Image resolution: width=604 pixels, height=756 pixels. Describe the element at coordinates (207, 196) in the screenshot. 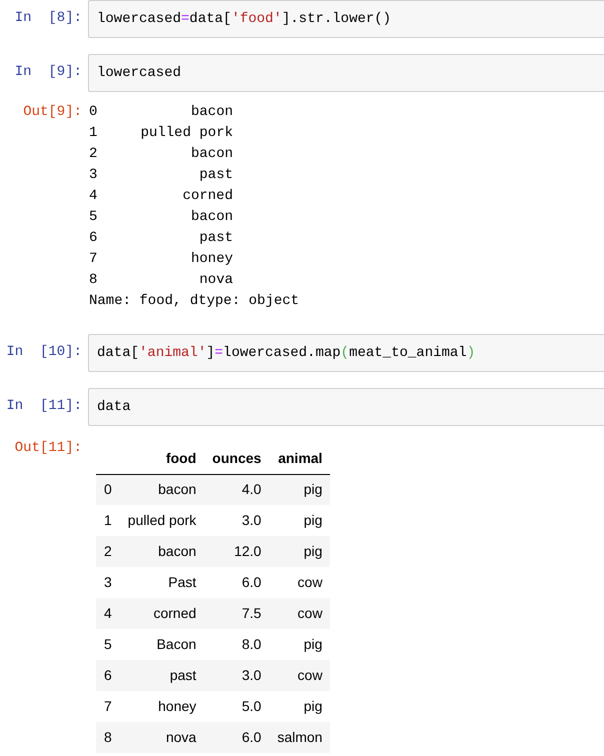

I see `series-value: corned` at that location.